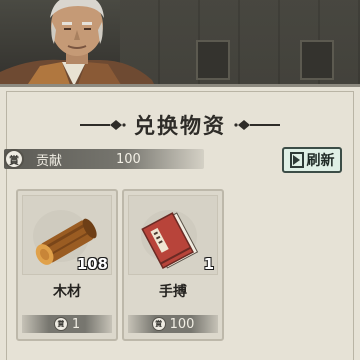  I want to click on play-icon, so click(296, 160).